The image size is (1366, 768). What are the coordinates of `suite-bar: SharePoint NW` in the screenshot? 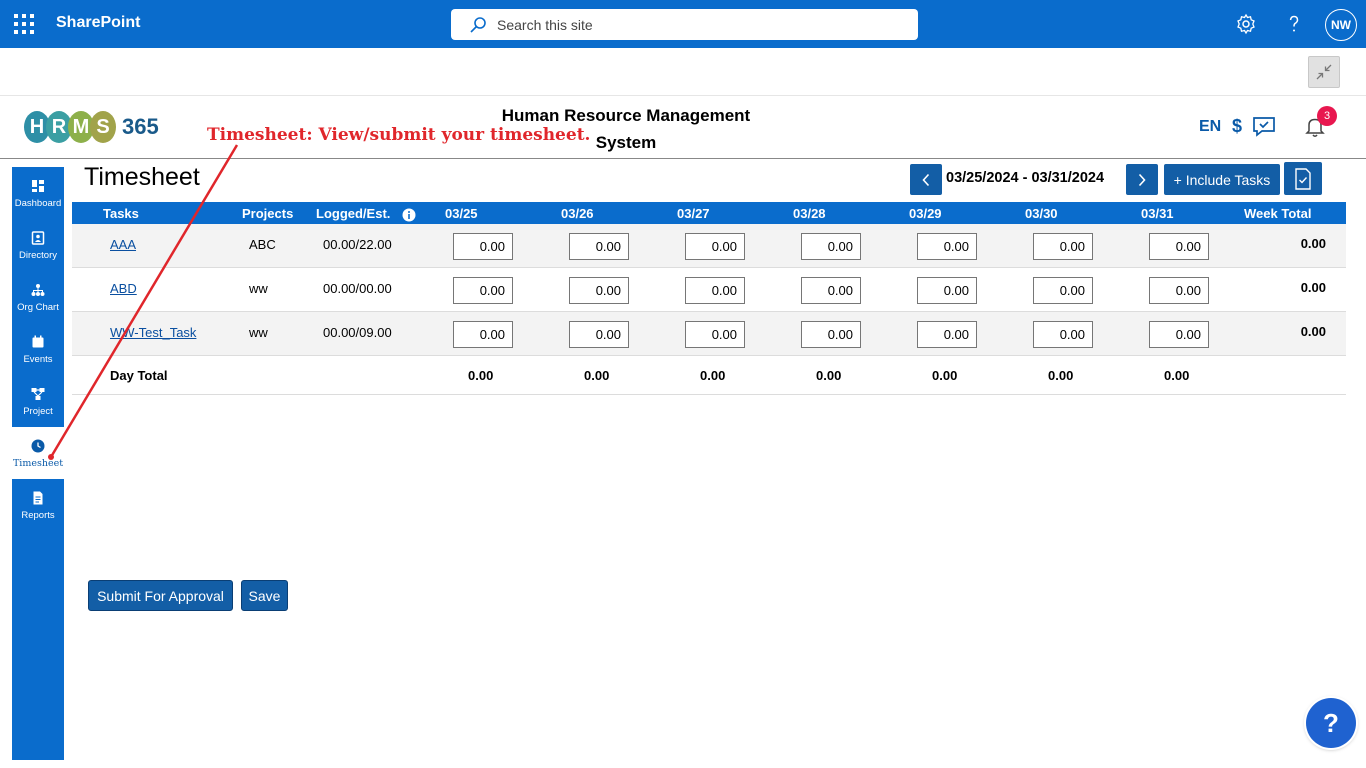 It's located at (683, 24).